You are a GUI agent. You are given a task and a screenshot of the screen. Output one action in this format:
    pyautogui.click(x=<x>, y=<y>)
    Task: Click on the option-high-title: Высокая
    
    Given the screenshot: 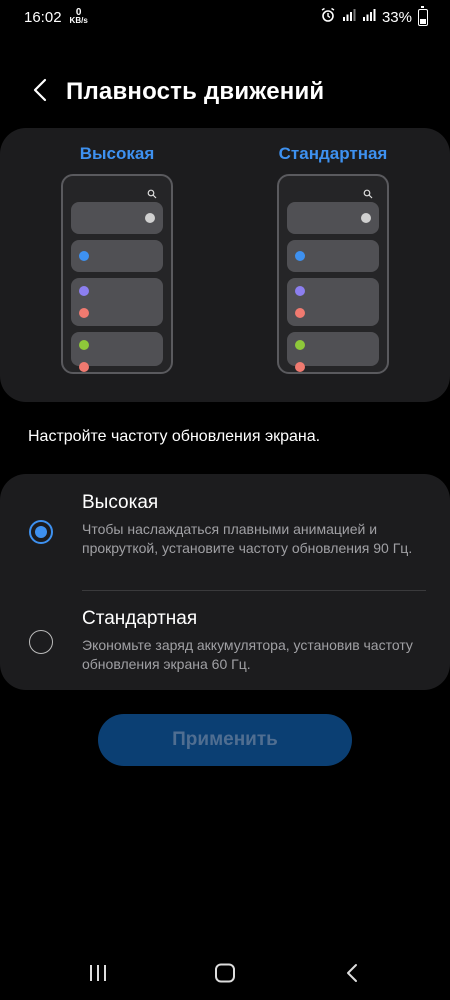 What is the action you would take?
    pyautogui.click(x=120, y=502)
    